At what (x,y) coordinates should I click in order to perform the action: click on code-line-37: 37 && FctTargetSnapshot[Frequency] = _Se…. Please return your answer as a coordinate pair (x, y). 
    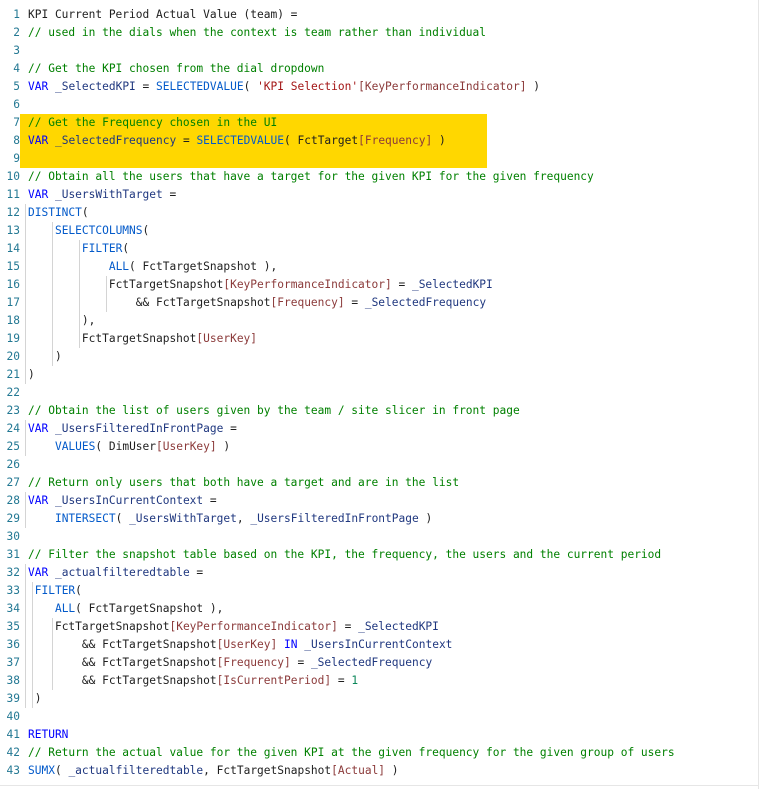
    Looking at the image, I should click on (392, 663).